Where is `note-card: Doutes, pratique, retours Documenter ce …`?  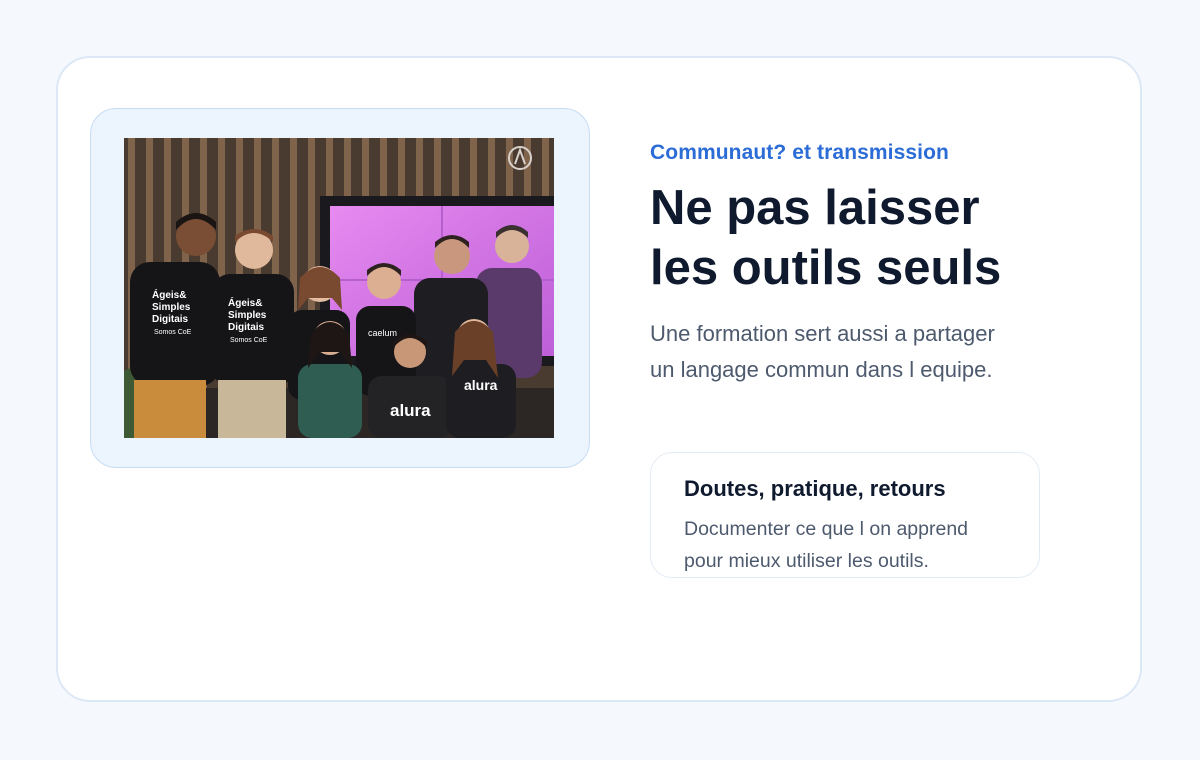 note-card: Doutes, pratique, retours Documenter ce … is located at coordinates (845, 515).